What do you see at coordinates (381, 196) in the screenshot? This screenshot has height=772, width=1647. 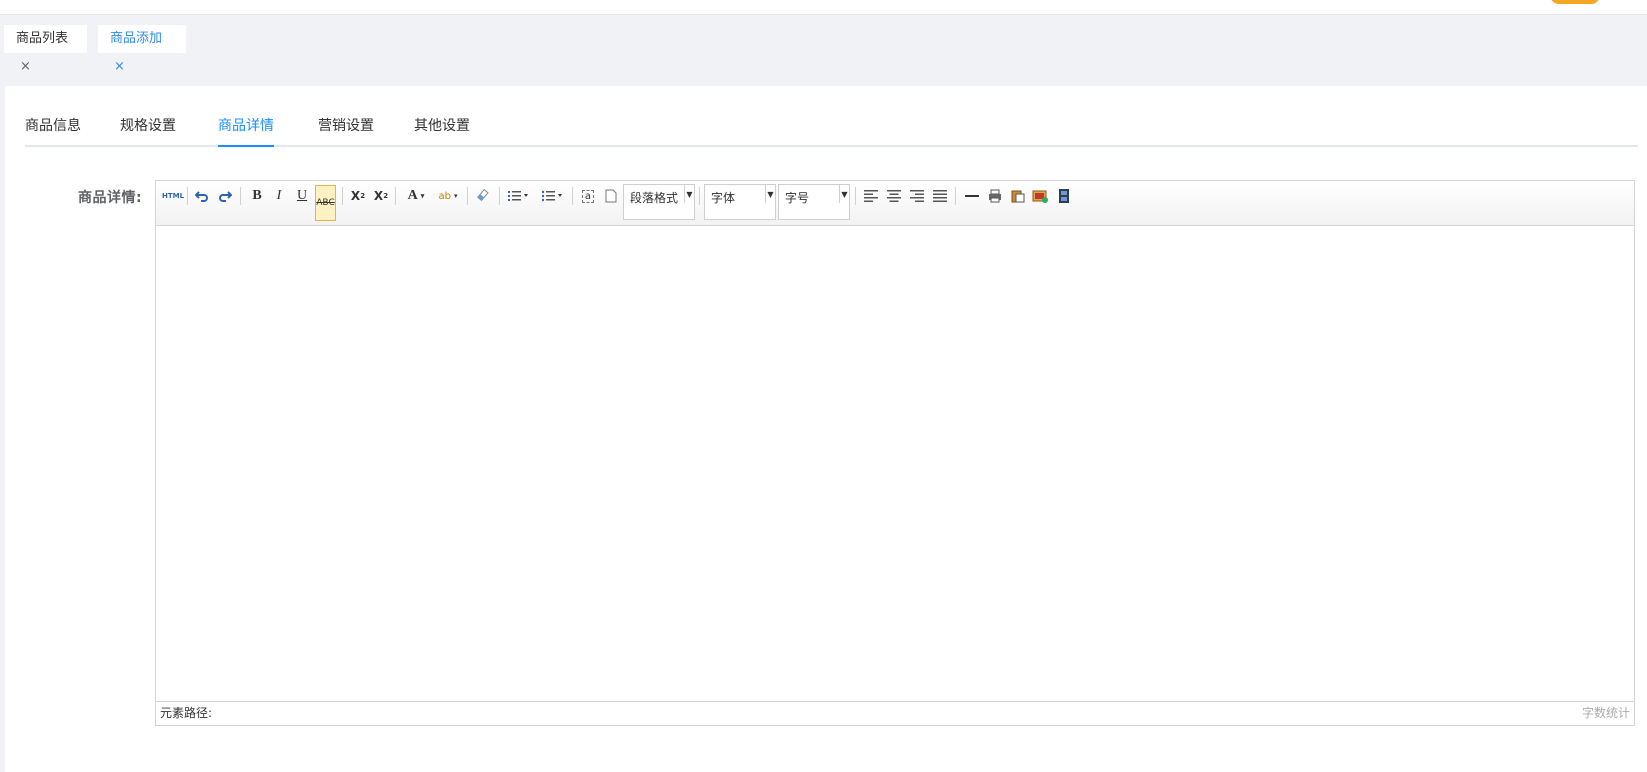 I see `subscript-icon: X2` at bounding box center [381, 196].